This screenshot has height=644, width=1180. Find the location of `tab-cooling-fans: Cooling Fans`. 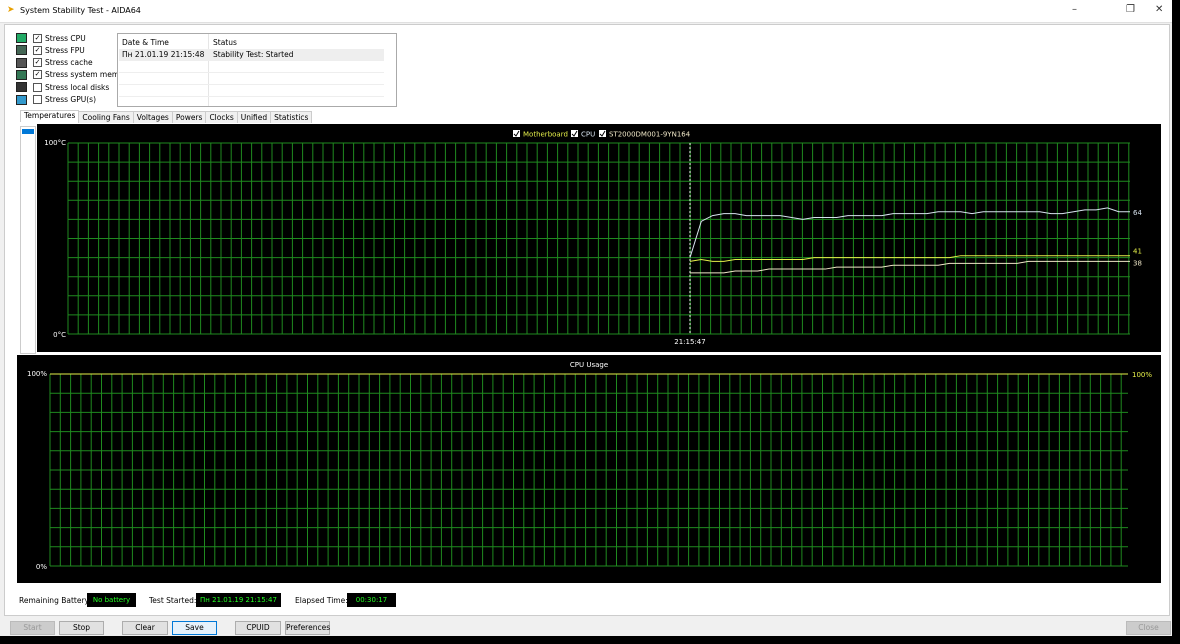

tab-cooling-fans: Cooling Fans is located at coordinates (106, 117).